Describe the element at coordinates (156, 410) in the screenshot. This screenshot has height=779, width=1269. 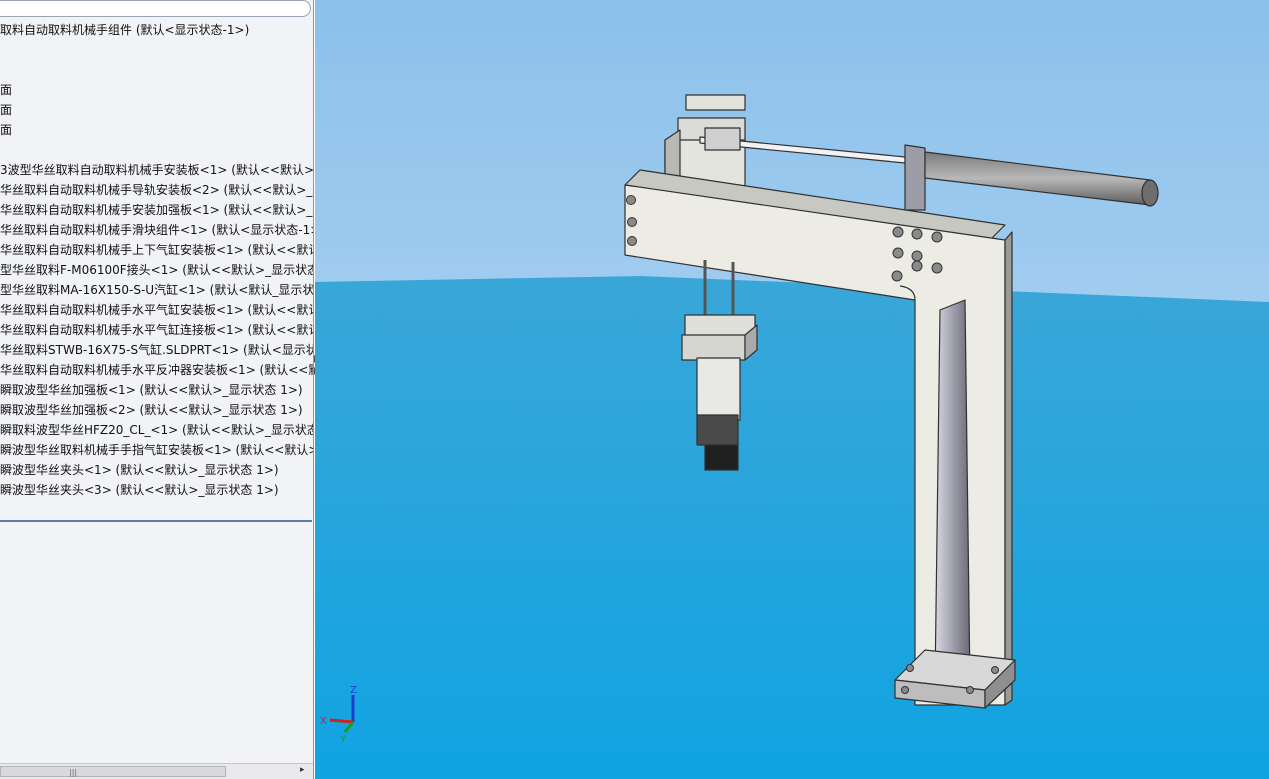
I see `tree-component: 瞬取波型华丝加强板<2> (默认<<默认>_显示状态 1>)` at that location.